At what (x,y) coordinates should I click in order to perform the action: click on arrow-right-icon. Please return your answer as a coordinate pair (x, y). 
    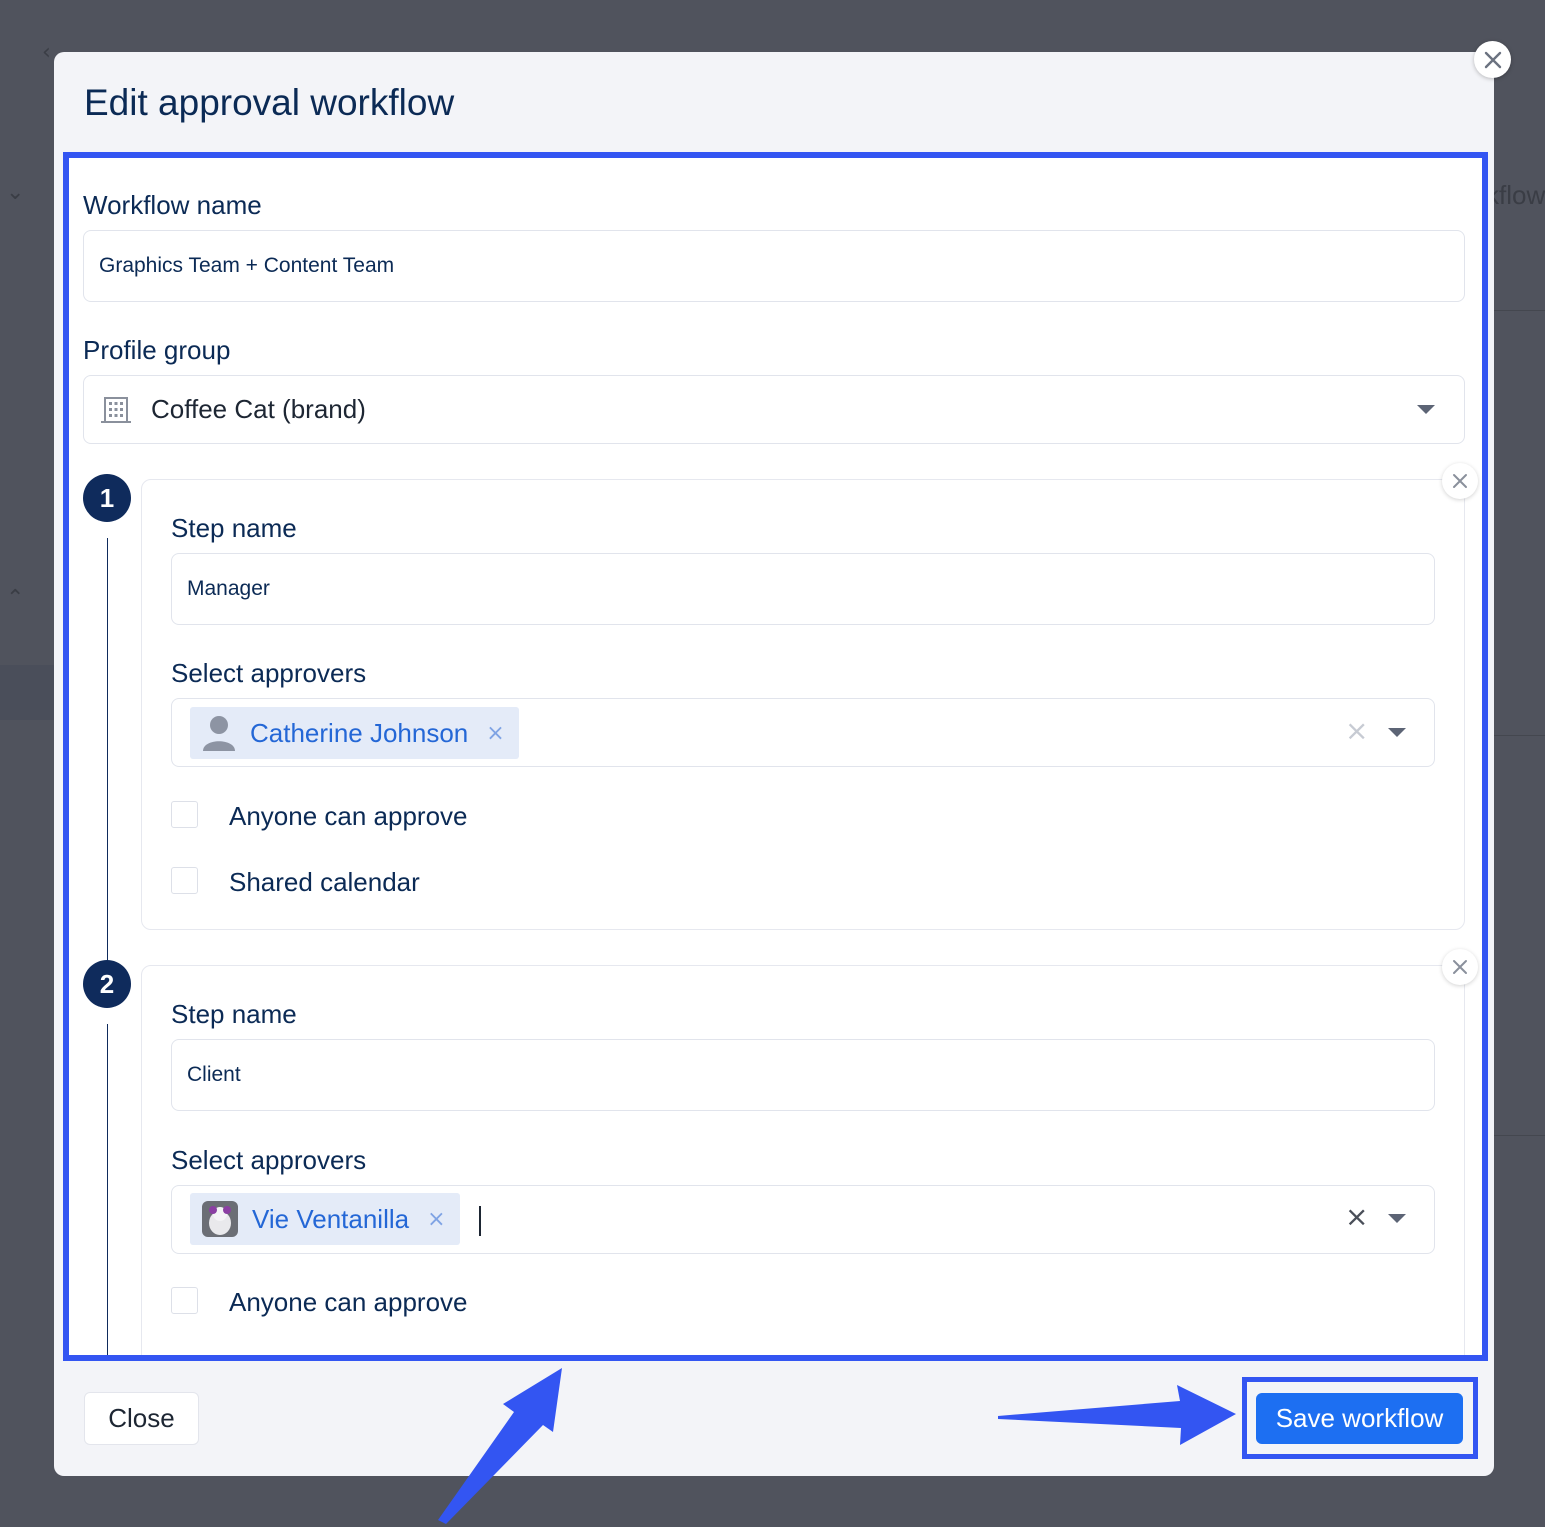
    Looking at the image, I should click on (1117, 1415).